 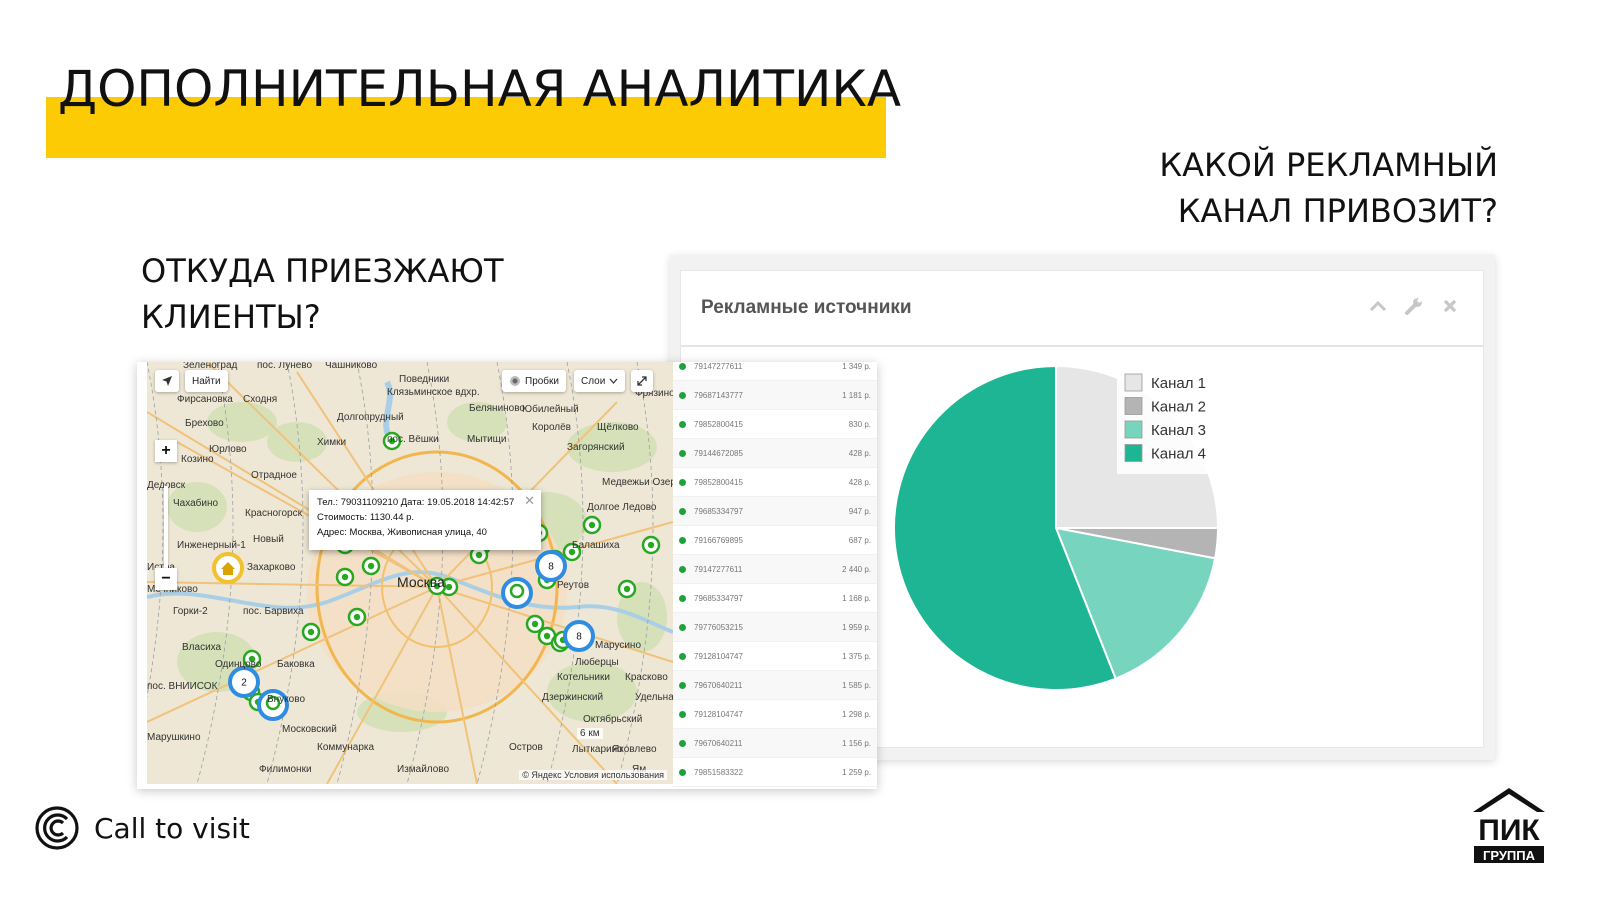 What do you see at coordinates (775, 714) in the screenshot?
I see `call-row: 79128104747 1 298 р.` at bounding box center [775, 714].